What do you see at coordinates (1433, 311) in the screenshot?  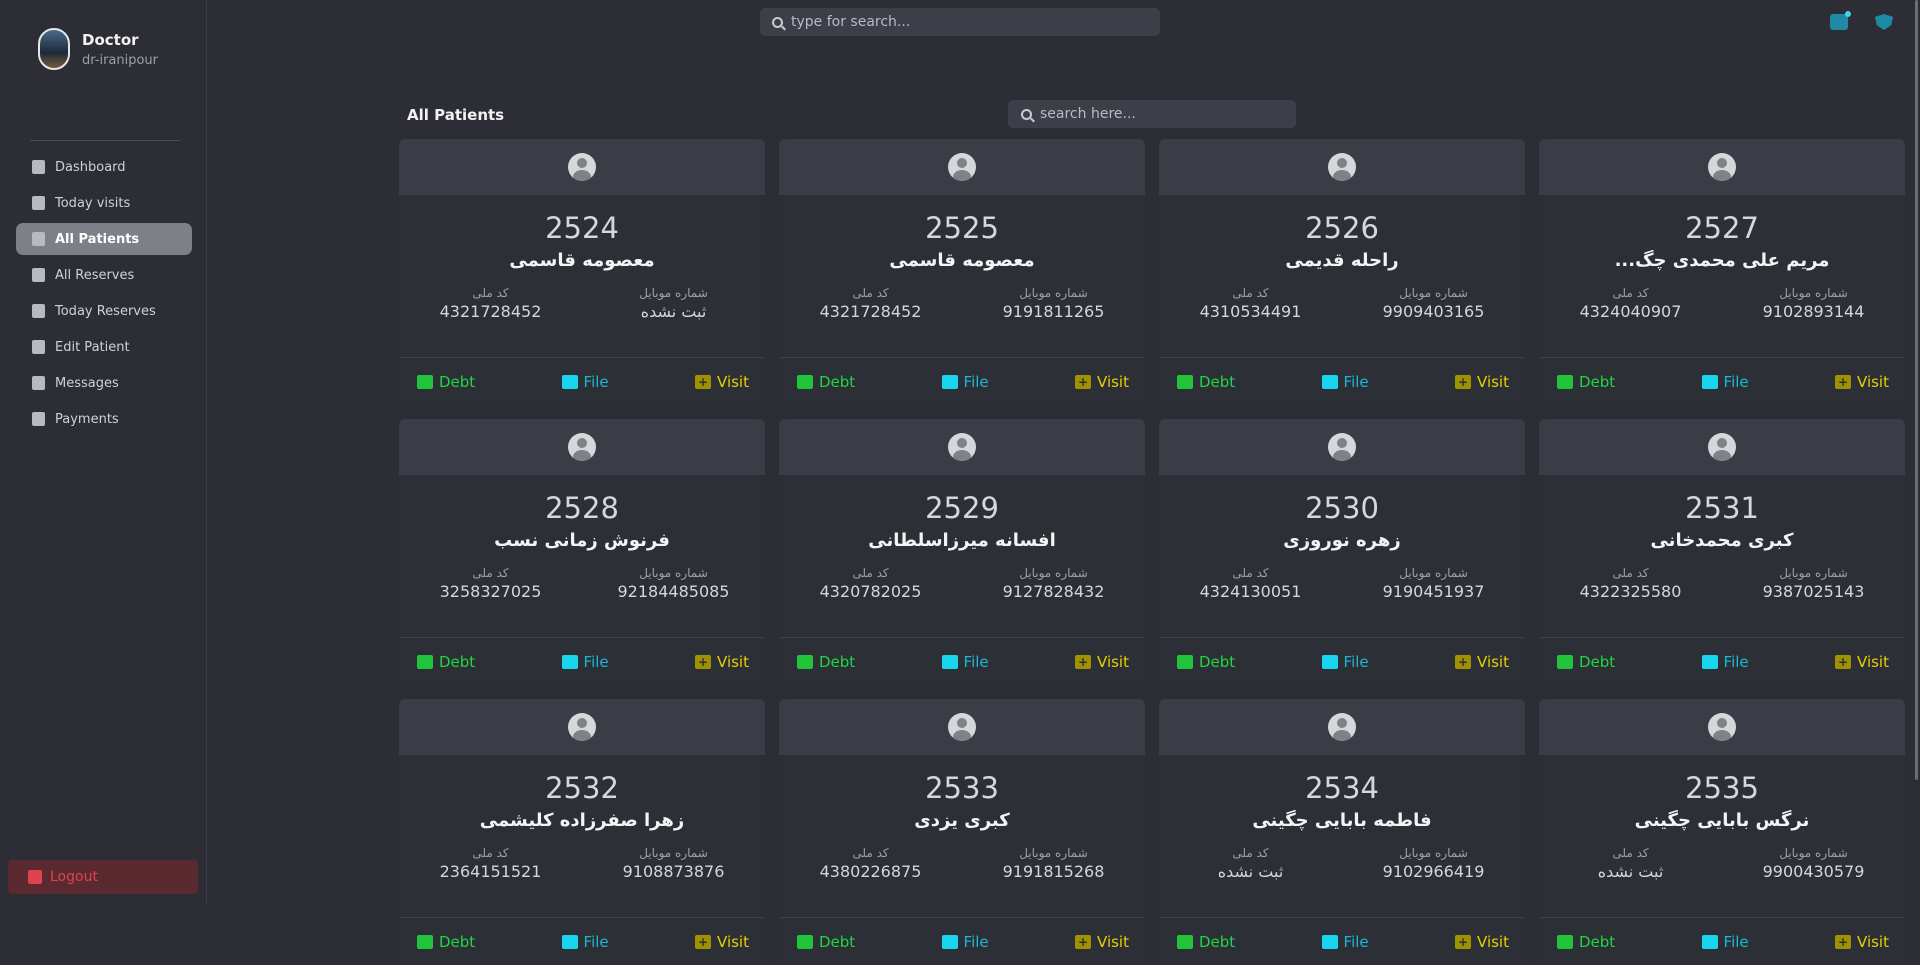 I see `mobile-value: 9909403165` at bounding box center [1433, 311].